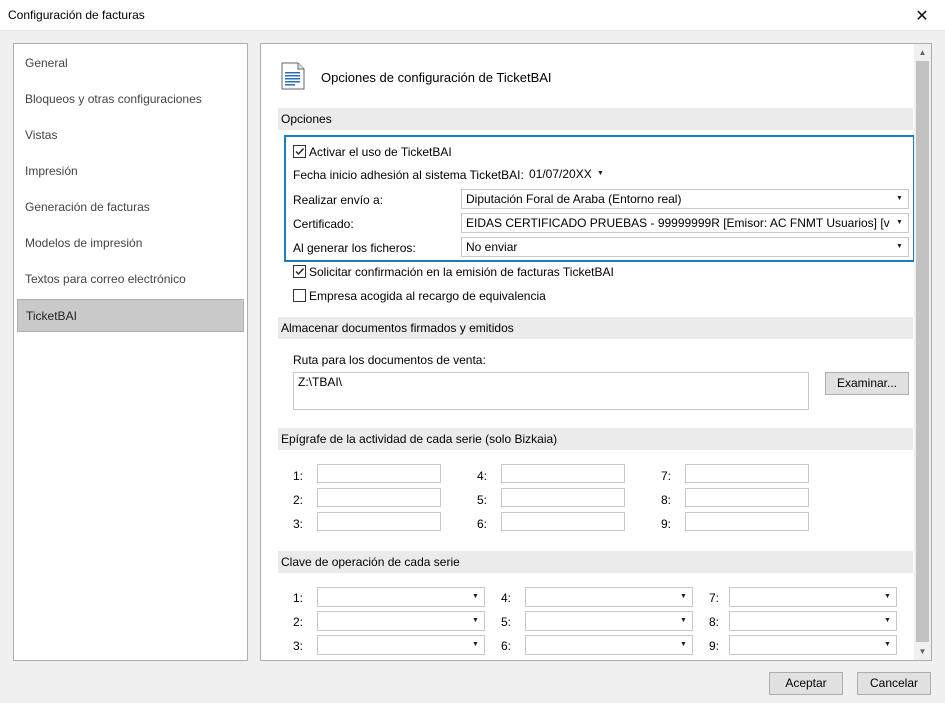 The width and height of the screenshot is (945, 703). I want to click on ficheros-value: No enviar, so click(492, 247).